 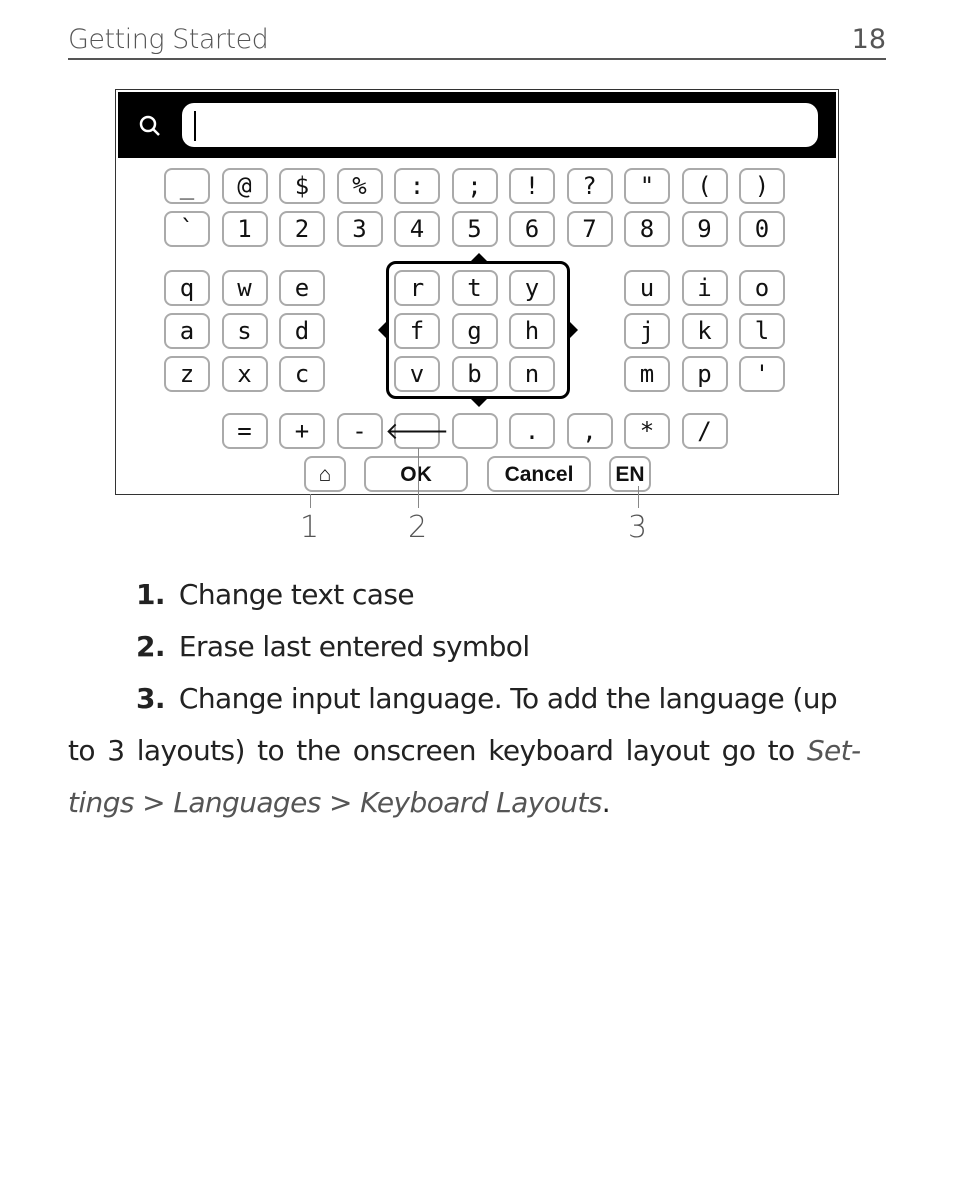 I want to click on paragraph-text: ., so click(x=606, y=802).